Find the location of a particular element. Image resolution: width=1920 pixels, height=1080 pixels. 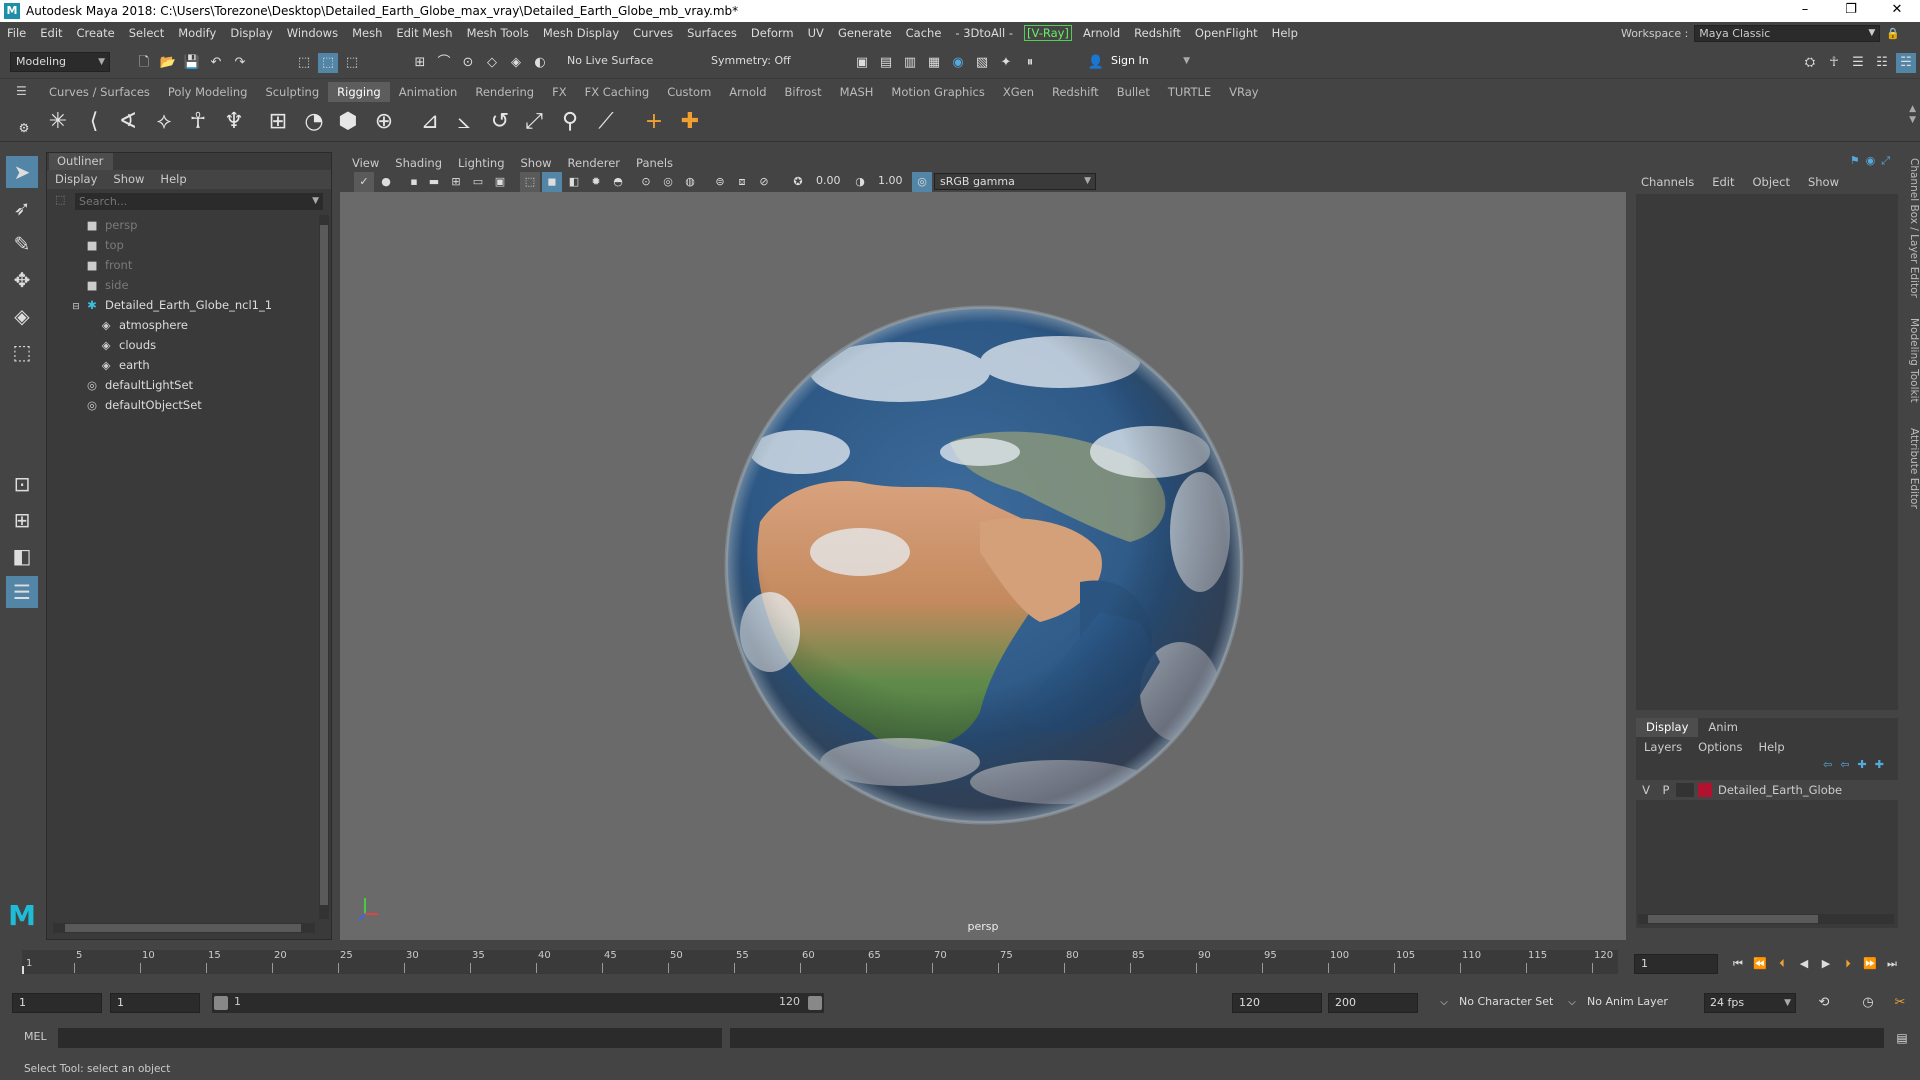

viewport-menu-panels: Panels is located at coordinates (654, 163).